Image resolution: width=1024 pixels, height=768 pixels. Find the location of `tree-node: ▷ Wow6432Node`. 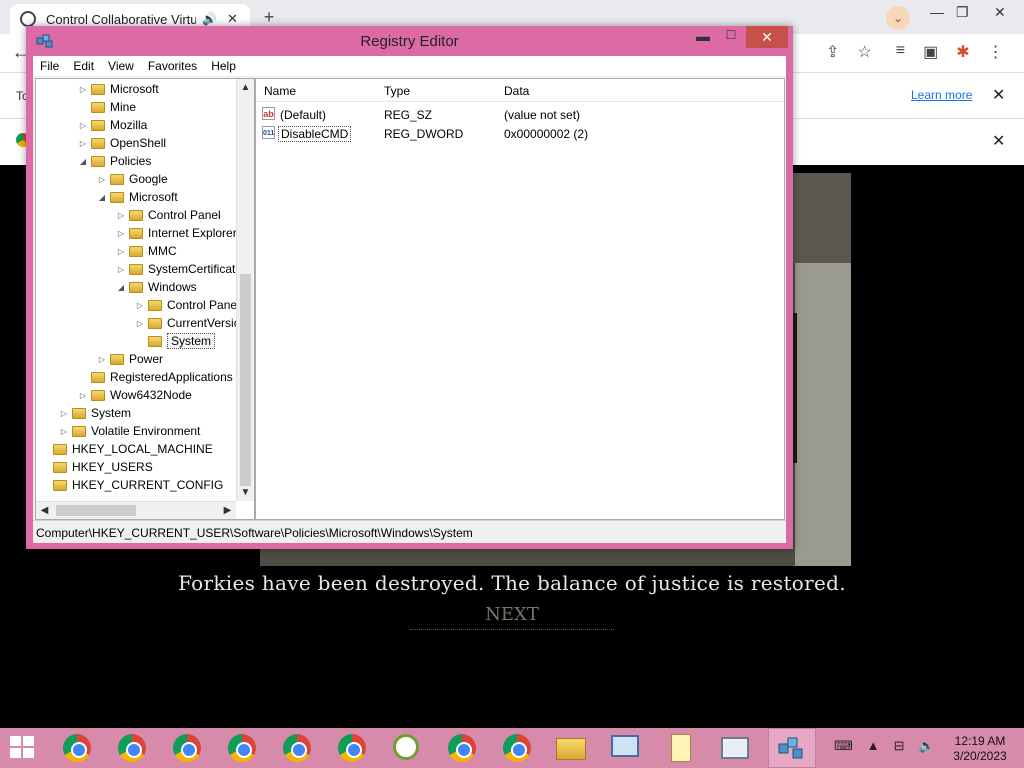

tree-node: ▷ Wow6432Node is located at coordinates (135, 395).